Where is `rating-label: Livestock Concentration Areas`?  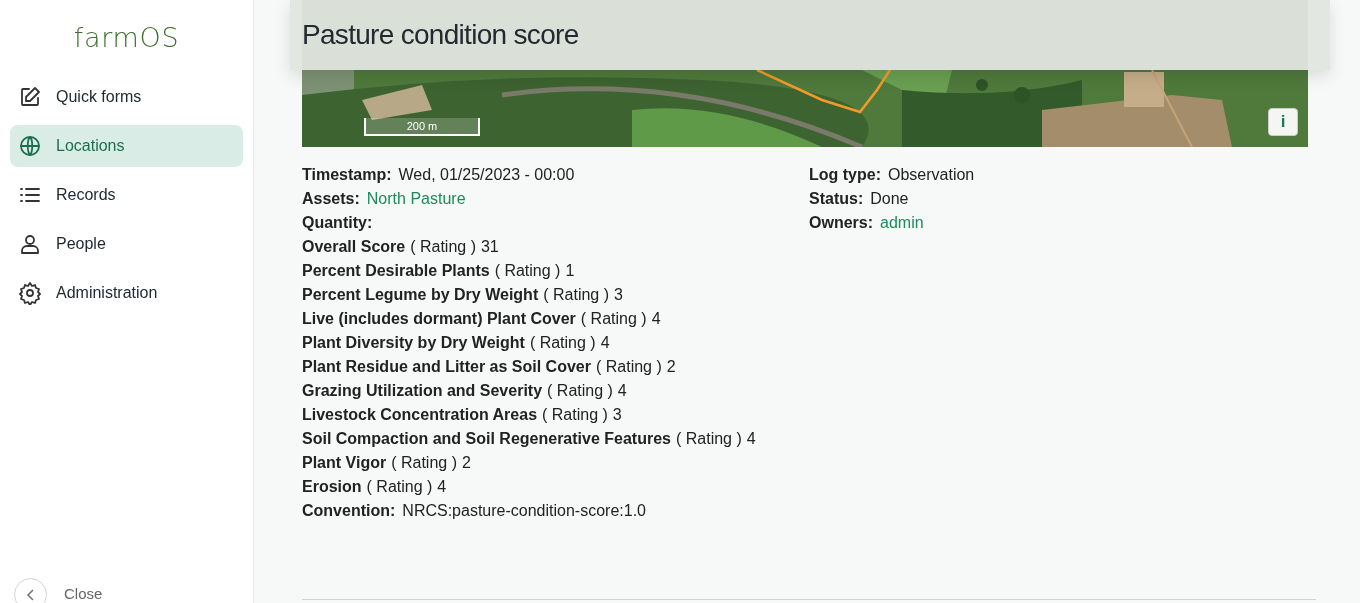 rating-label: Livestock Concentration Areas is located at coordinates (420, 415).